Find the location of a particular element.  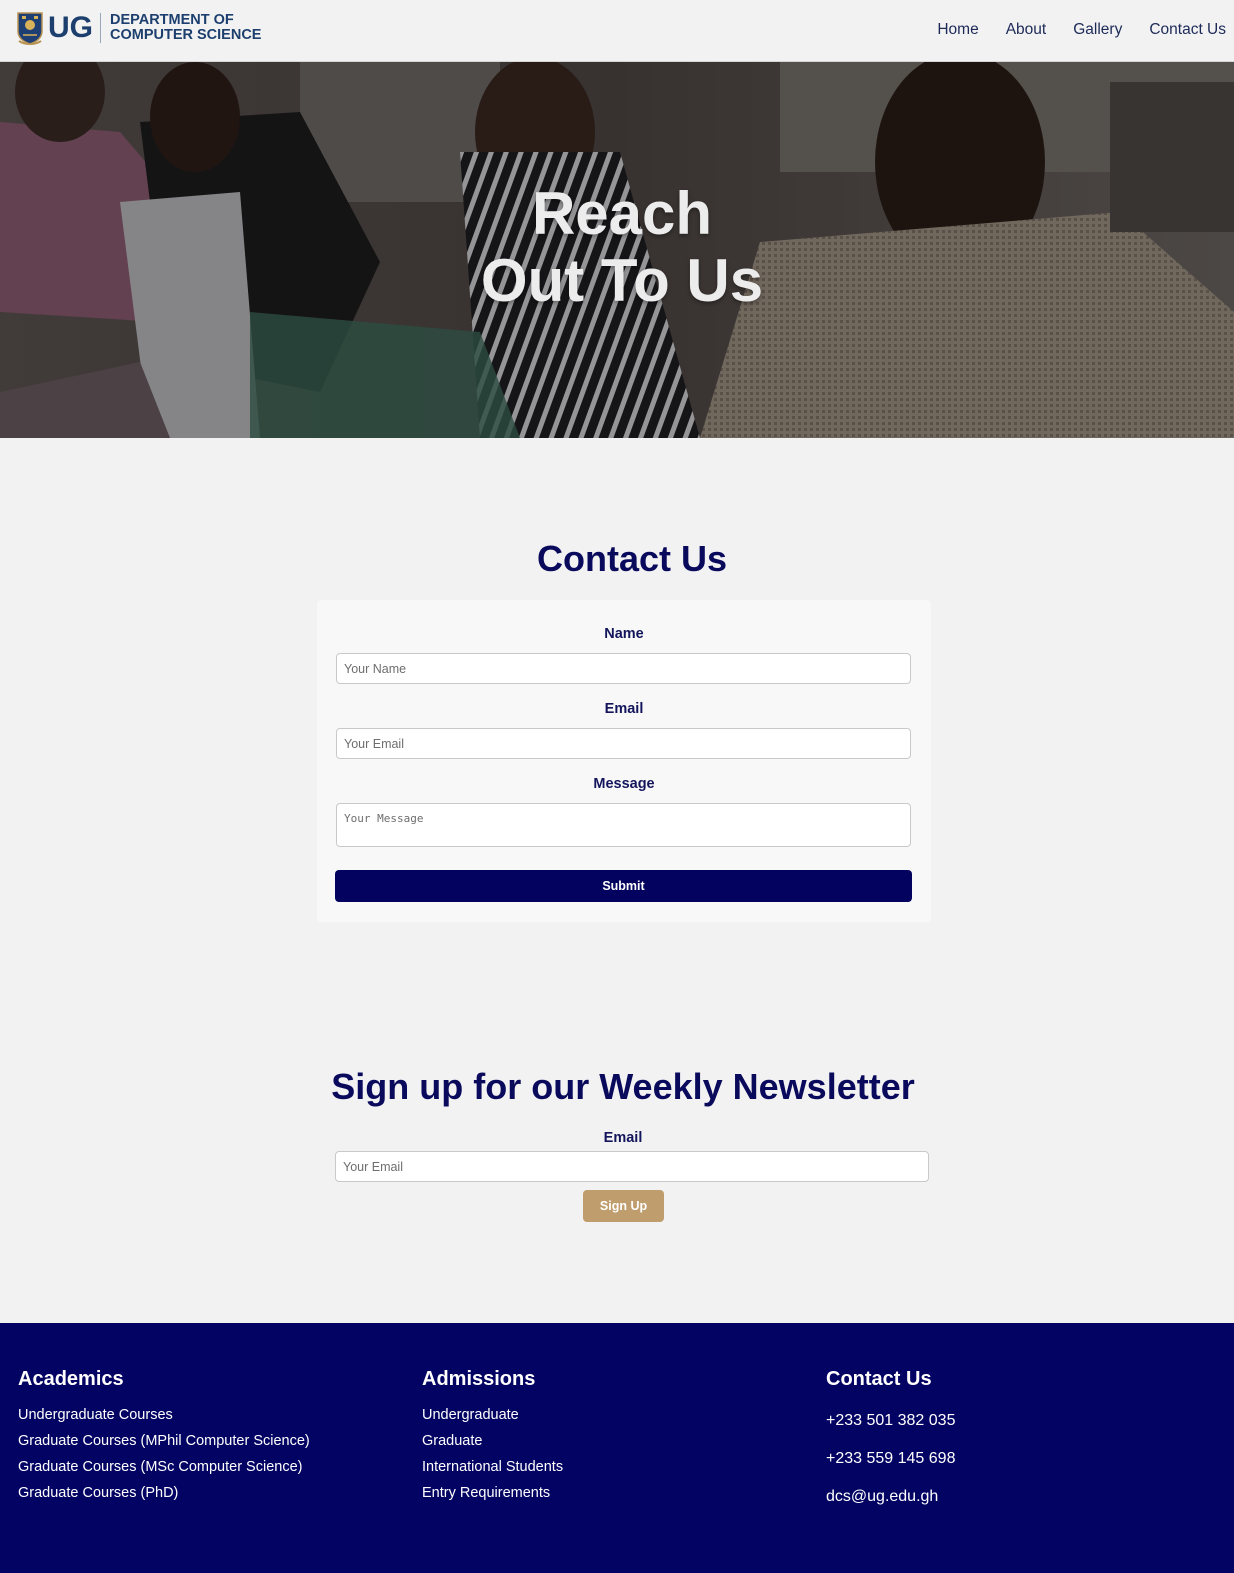

footer-link-msc-courses: Graduate Courses (MSc Computer Science) is located at coordinates (164, 1467).